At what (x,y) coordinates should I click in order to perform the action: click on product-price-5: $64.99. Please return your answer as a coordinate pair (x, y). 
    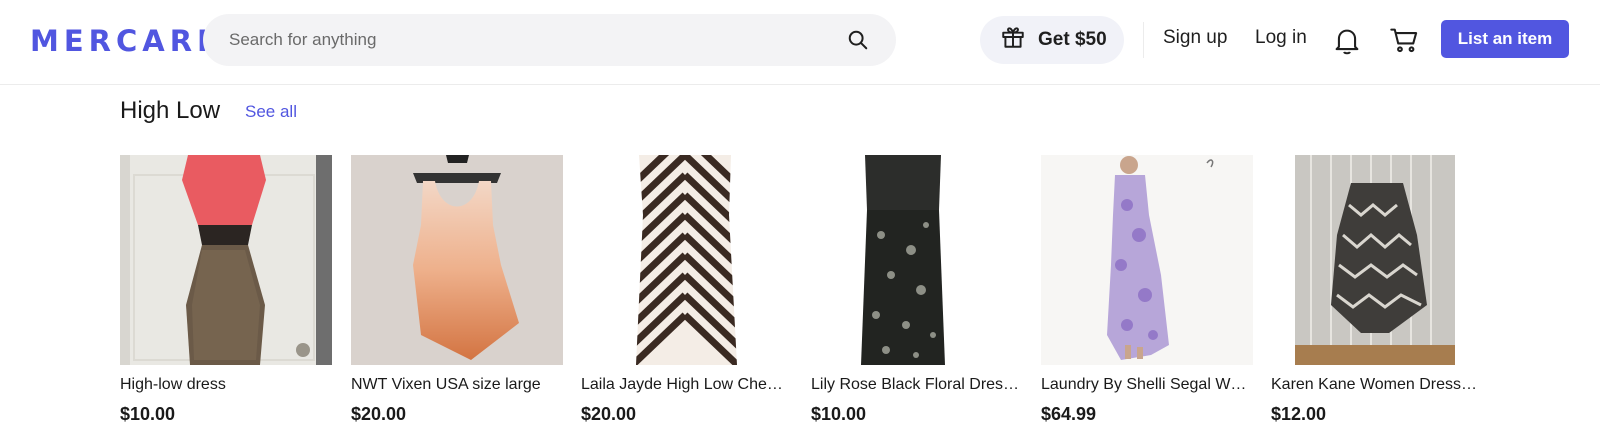
    Looking at the image, I should click on (1069, 414).